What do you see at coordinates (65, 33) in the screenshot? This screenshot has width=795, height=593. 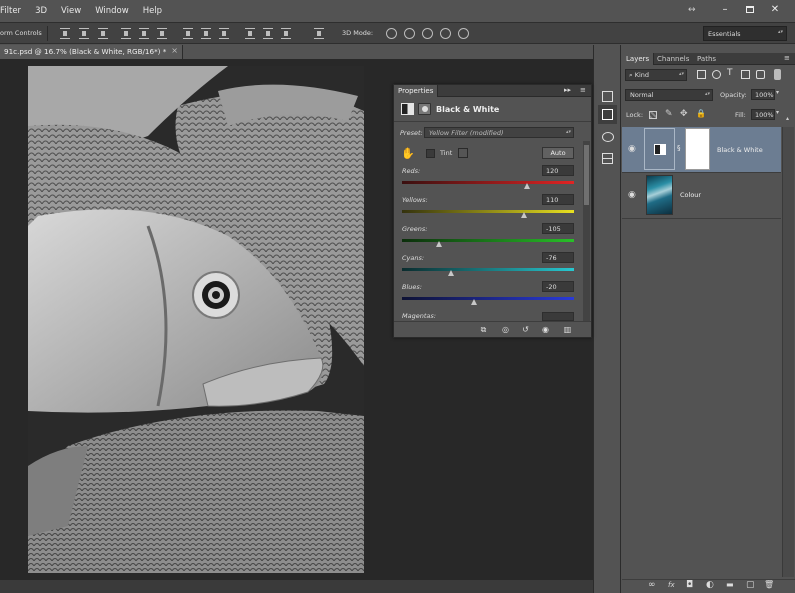 I see `align-top-icon` at bounding box center [65, 33].